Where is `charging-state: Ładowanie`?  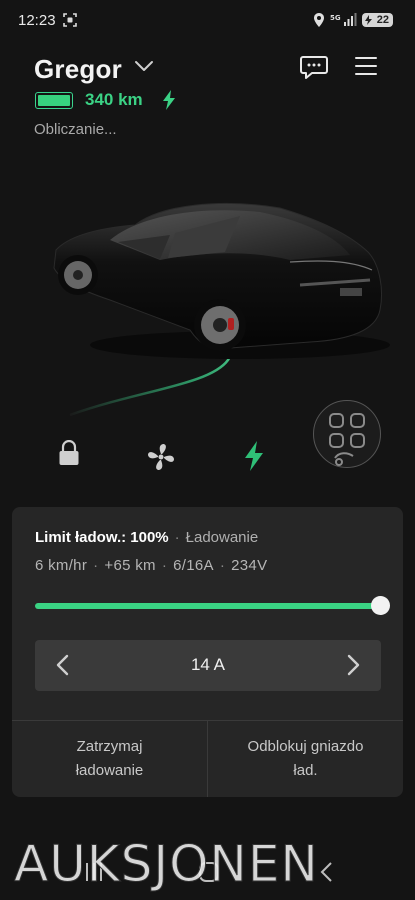
charging-state: Ładowanie is located at coordinates (222, 537).